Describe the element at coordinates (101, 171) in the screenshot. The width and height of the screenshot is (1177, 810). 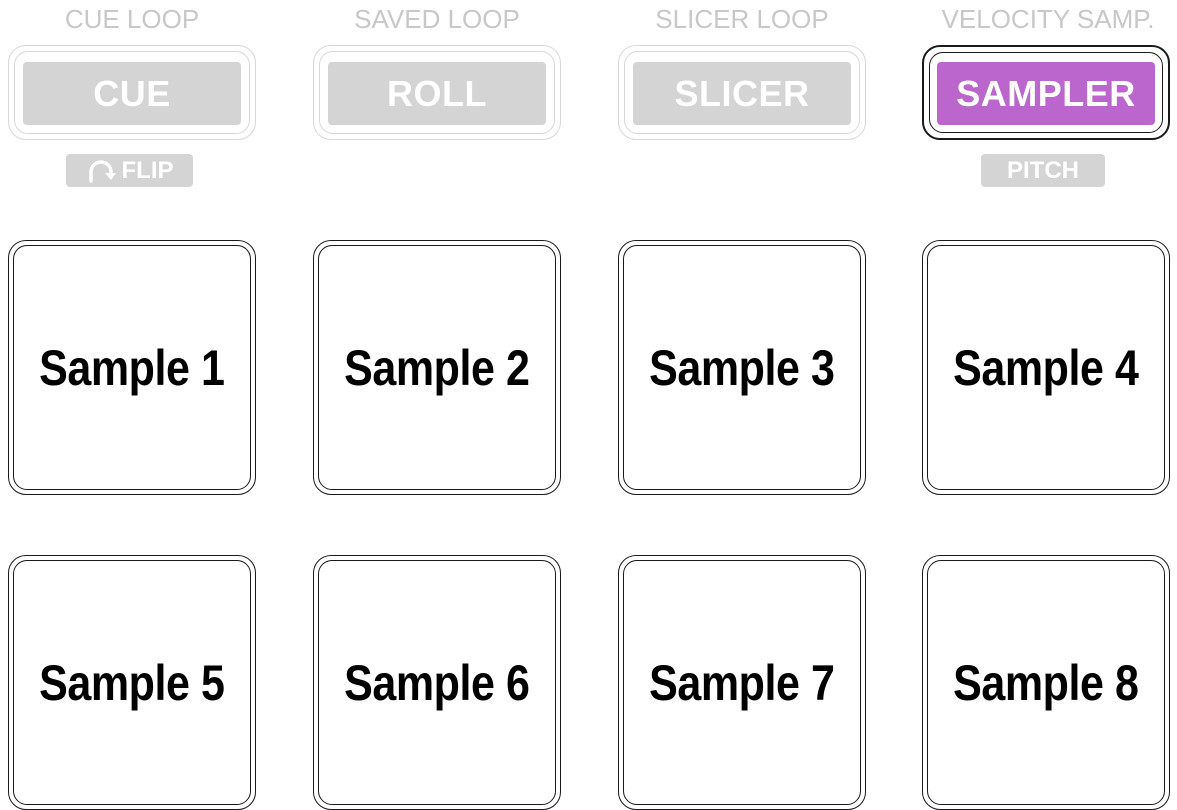
I see `loop-arrow-icon` at that location.